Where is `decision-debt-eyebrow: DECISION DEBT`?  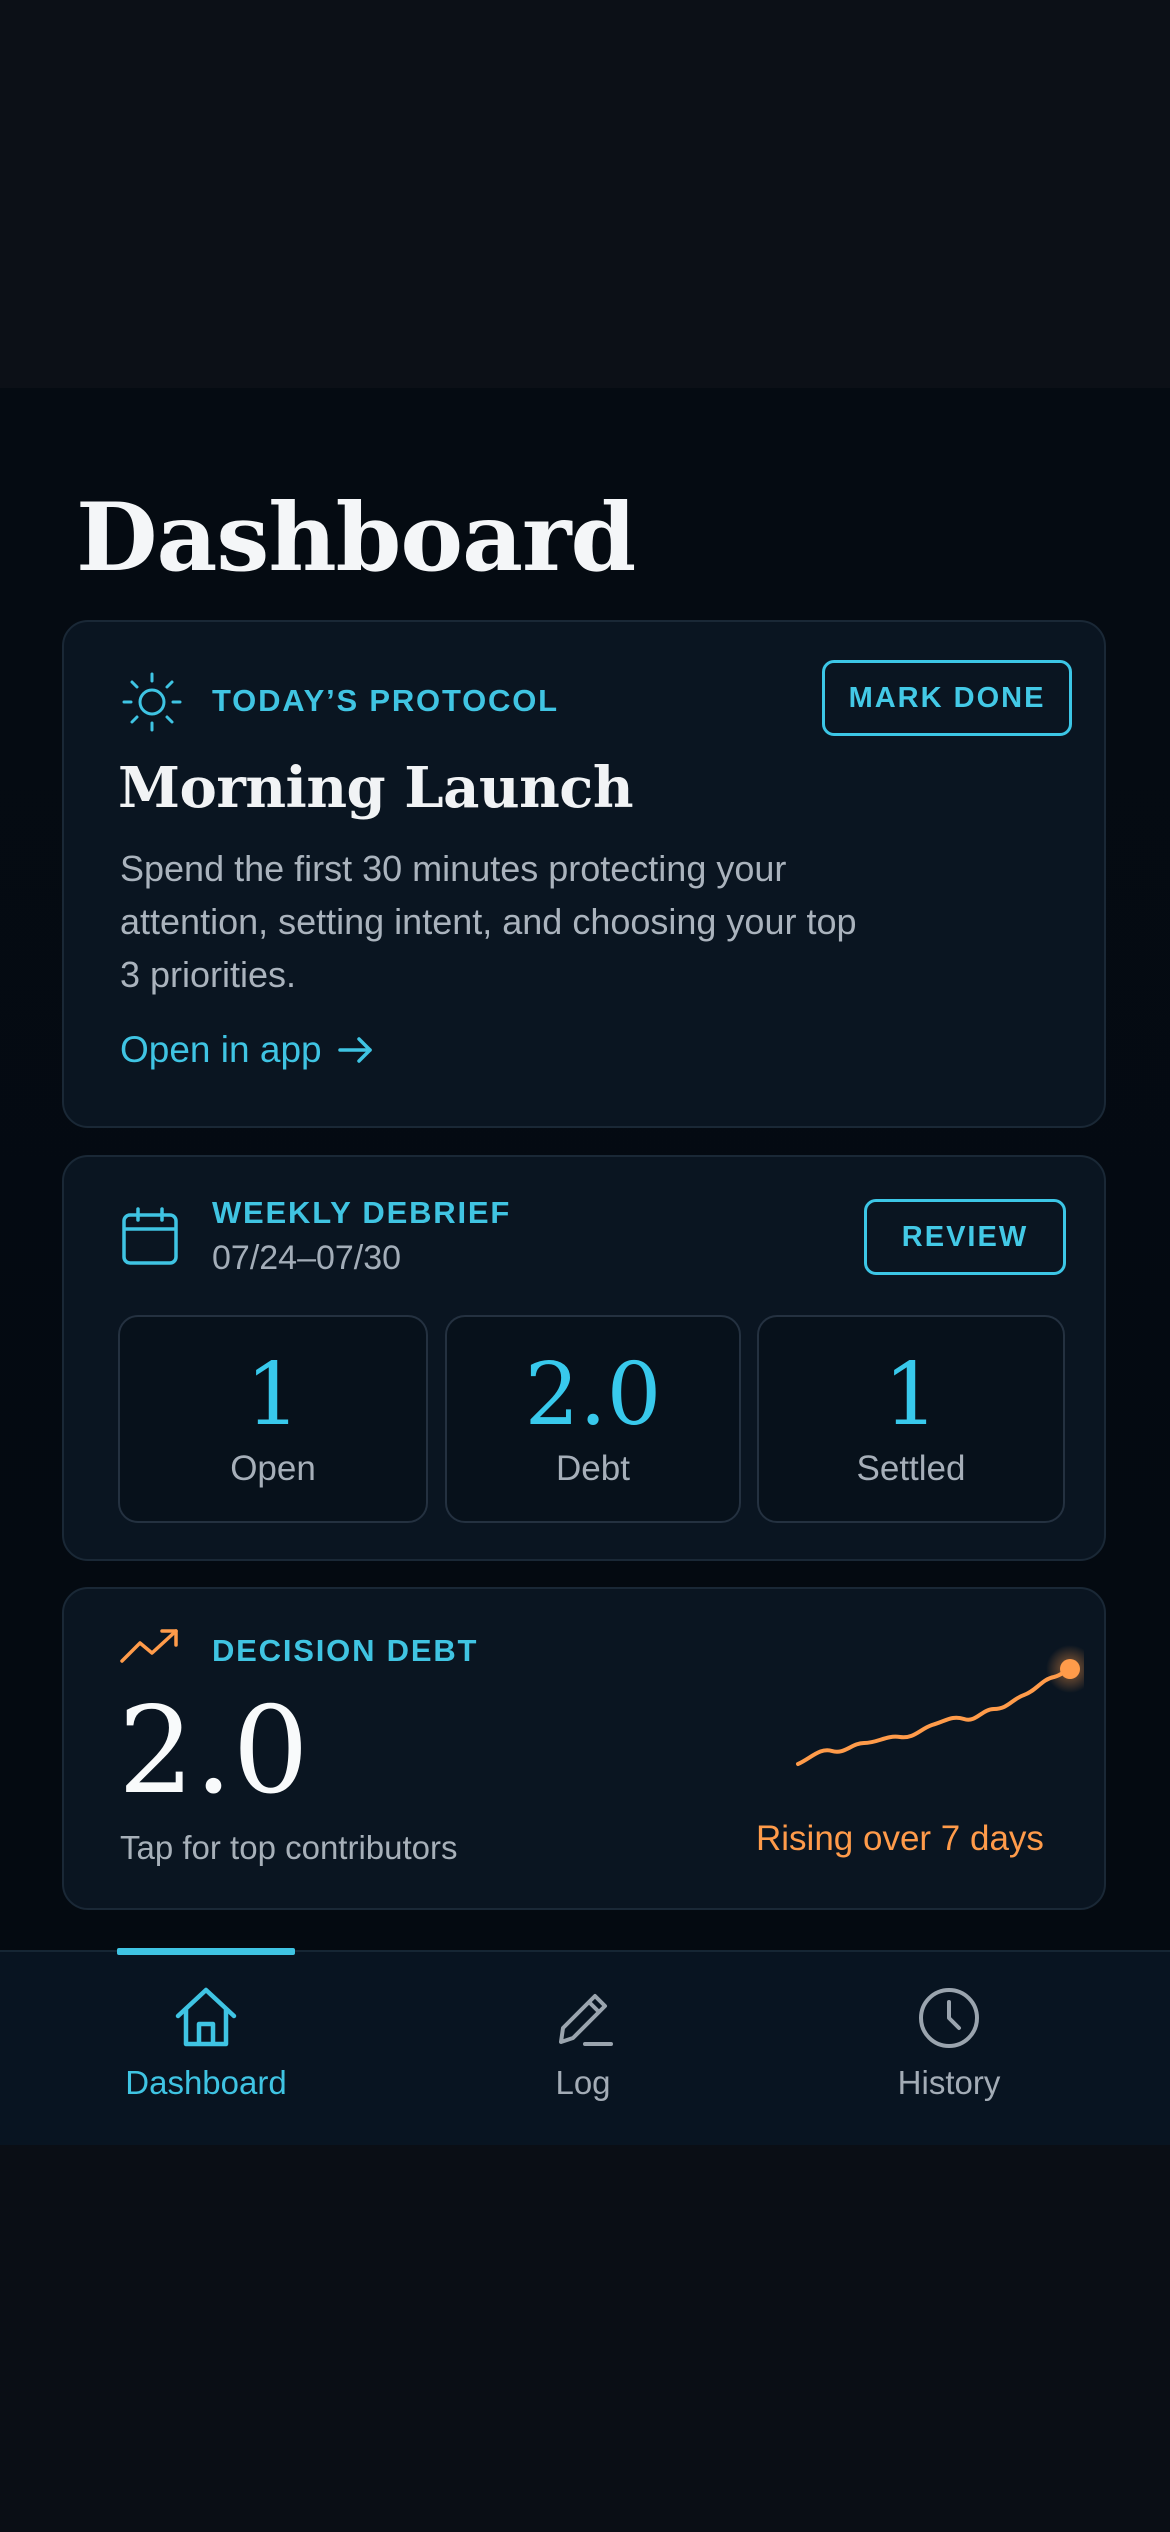 decision-debt-eyebrow: DECISION DEBT is located at coordinates (345, 1650).